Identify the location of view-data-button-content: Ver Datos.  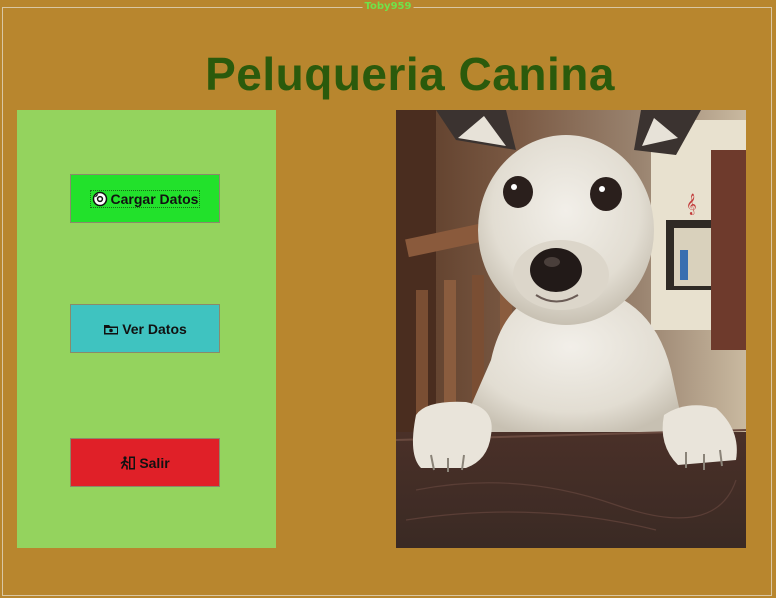
(145, 329).